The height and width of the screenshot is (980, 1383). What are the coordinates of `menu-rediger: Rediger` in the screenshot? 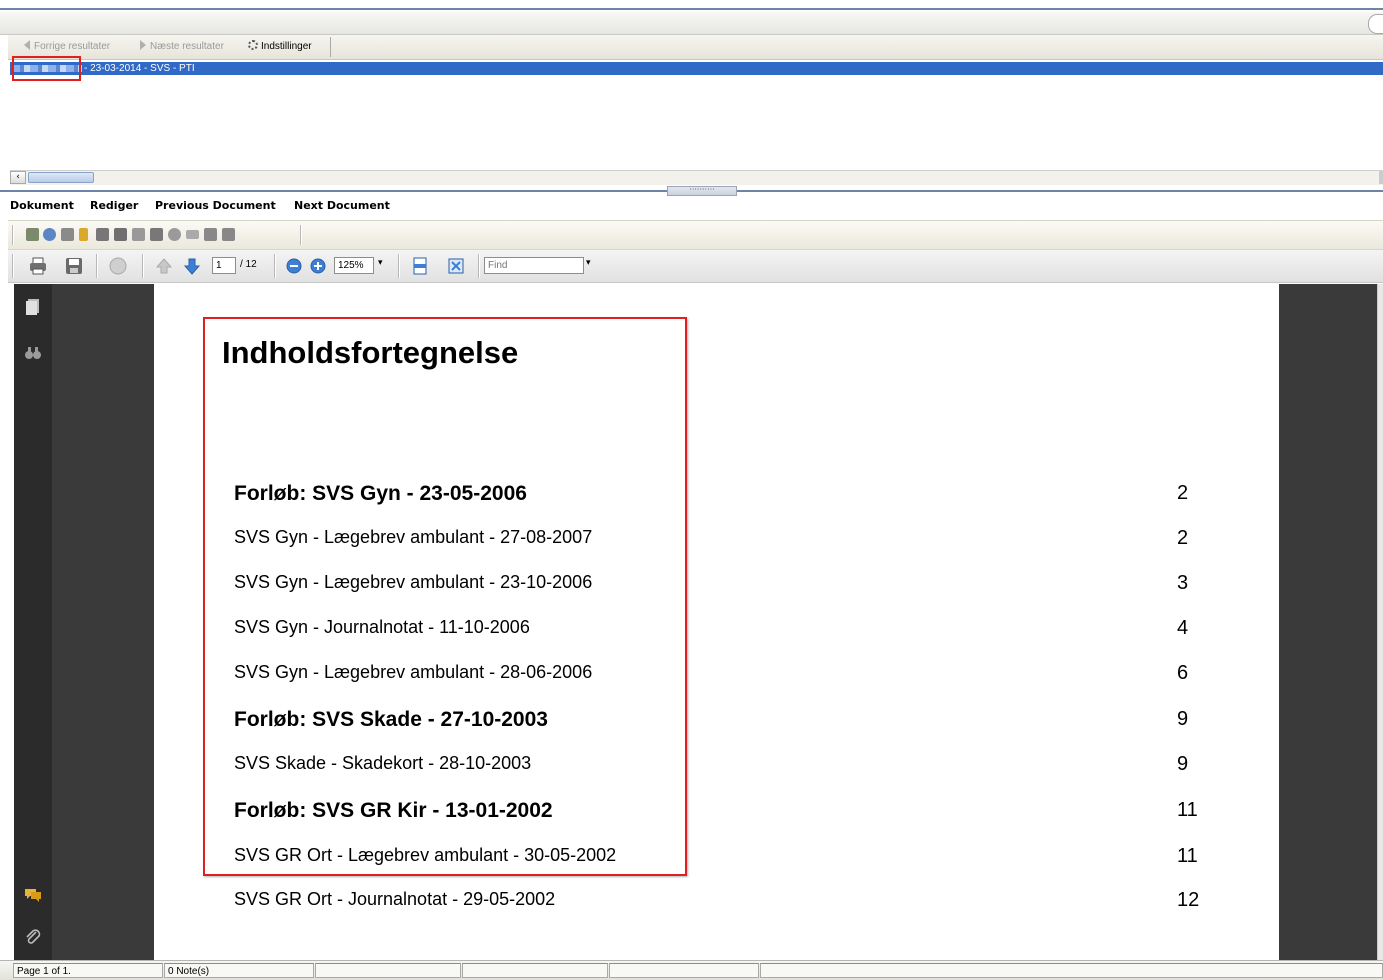 It's located at (114, 206).